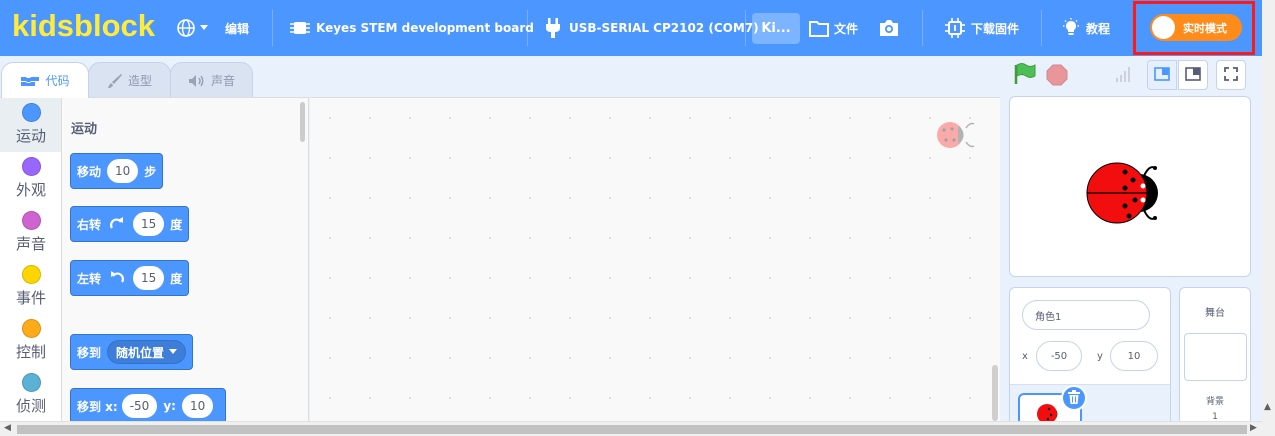  Describe the element at coordinates (1059, 356) in the screenshot. I see `sprite-x-input: -50` at that location.